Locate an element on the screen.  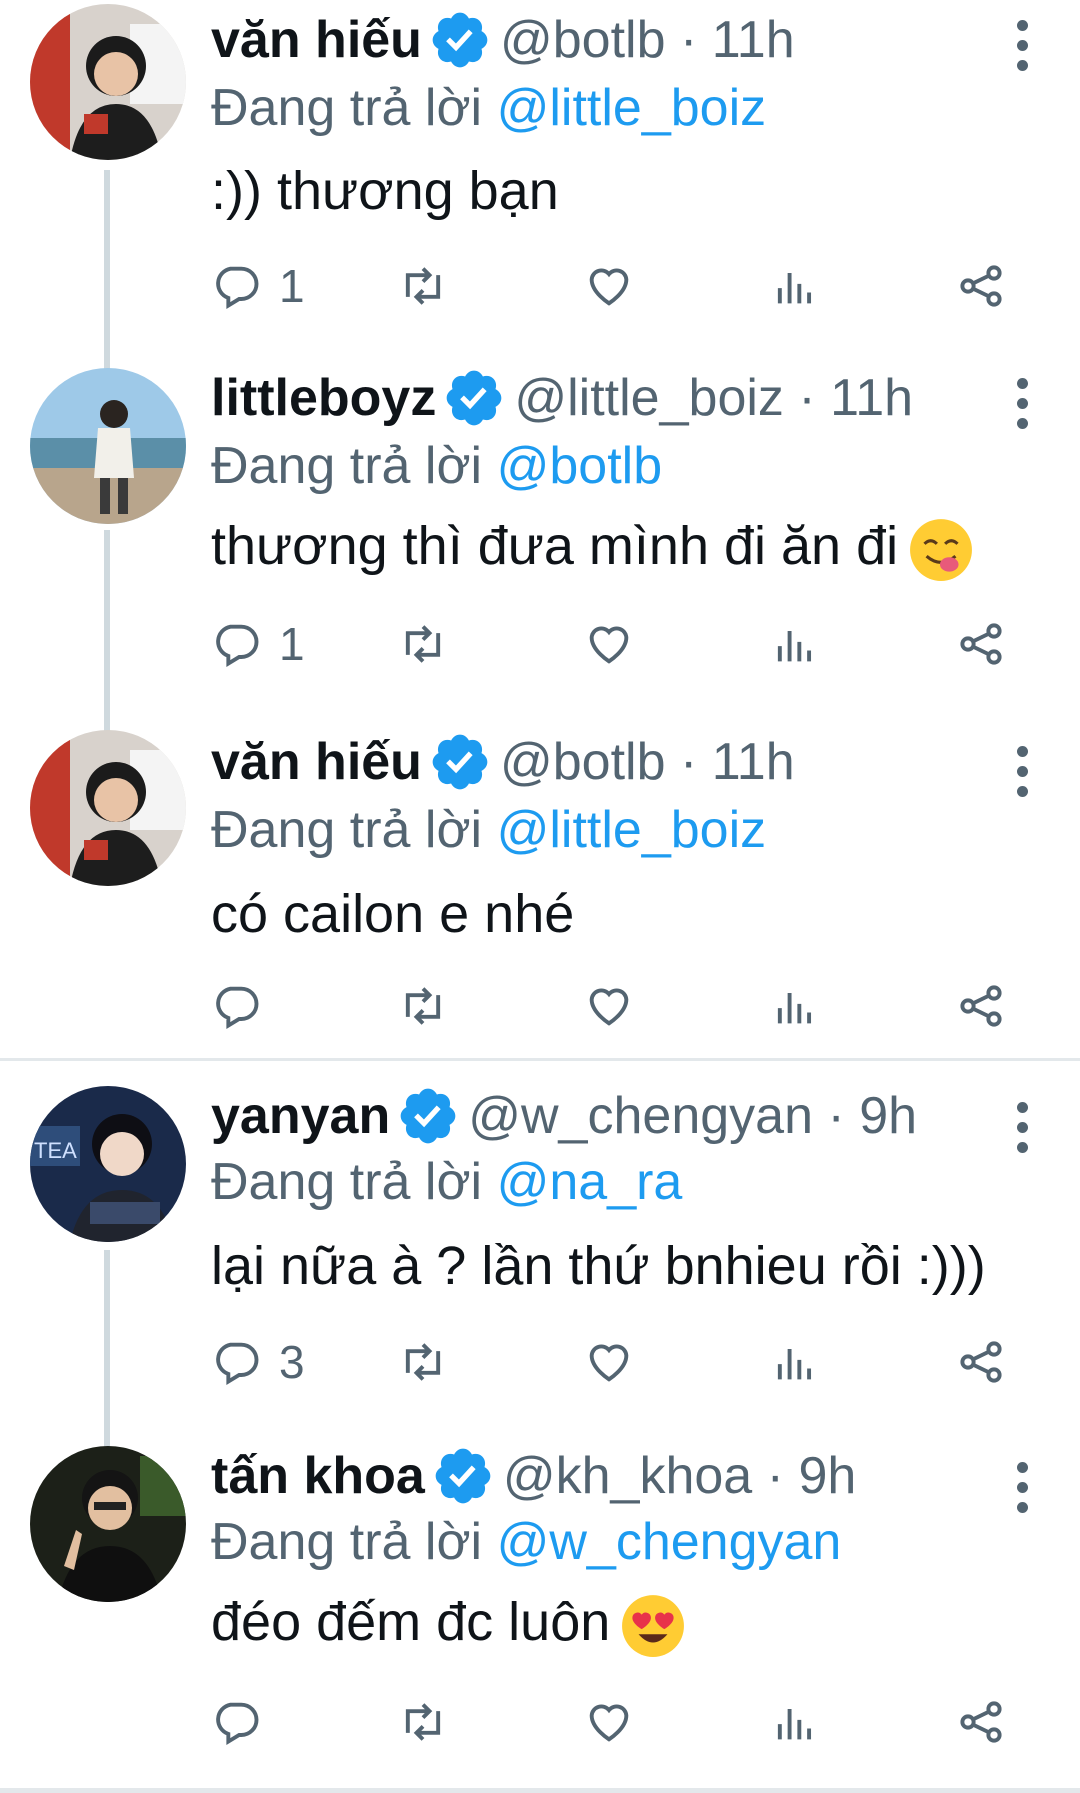
handle: @w_chengyan is located at coordinates (640, 1116).